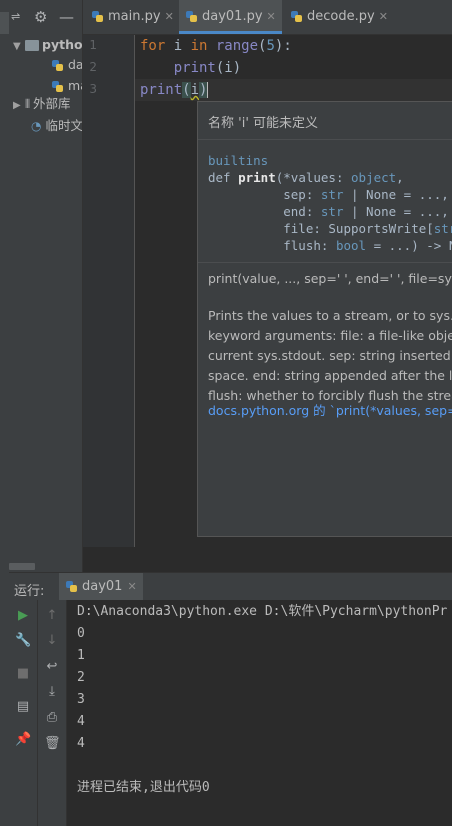  I want to click on wrench-icon: 🔧, so click(23, 641).